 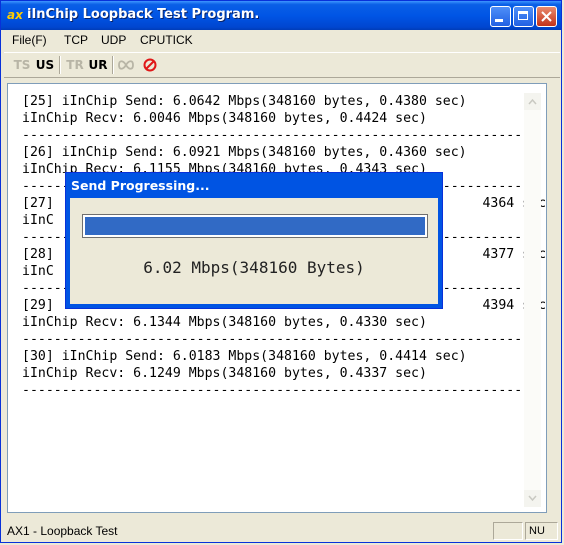 I want to click on loop-tool, so click(x=126, y=65).